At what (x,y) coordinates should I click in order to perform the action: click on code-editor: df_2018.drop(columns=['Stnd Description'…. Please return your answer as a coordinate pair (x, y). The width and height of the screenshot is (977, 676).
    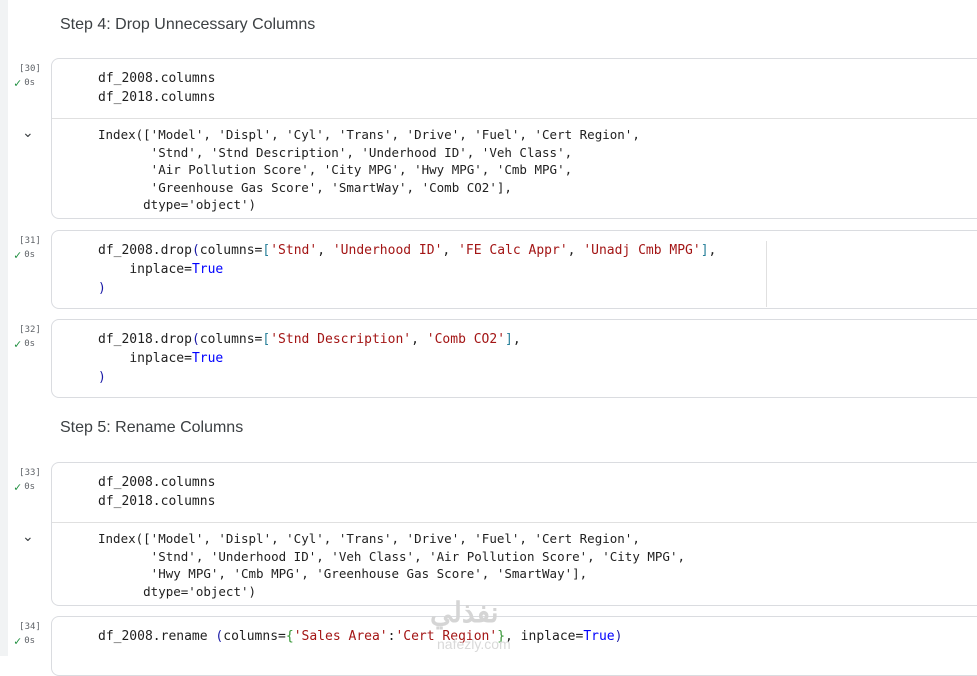
    Looking at the image, I should click on (309, 358).